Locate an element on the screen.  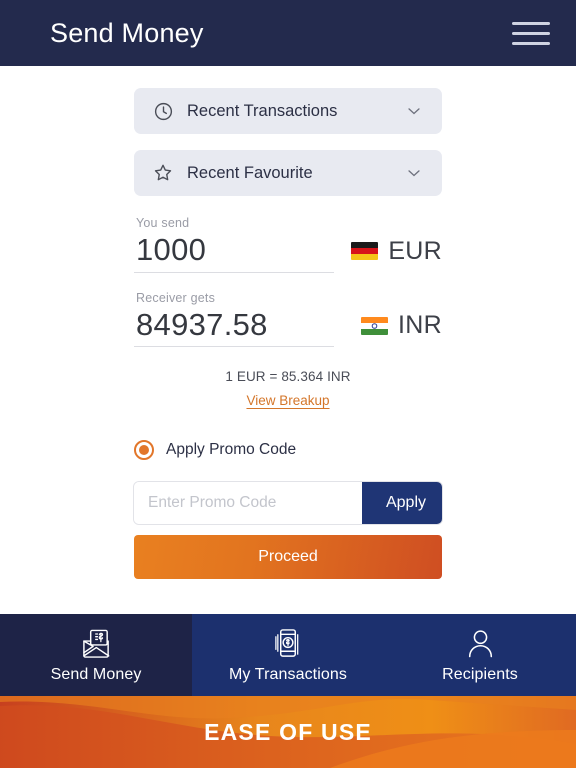
send-amount-label: You send is located at coordinates (163, 223).